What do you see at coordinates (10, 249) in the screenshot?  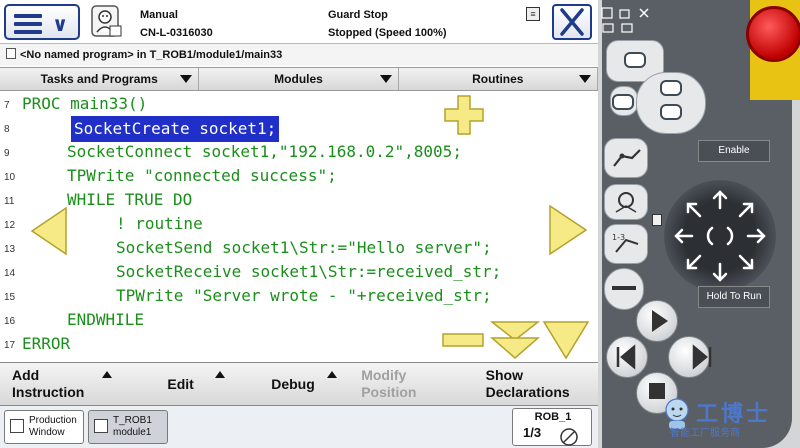 I see `line-number: 13` at bounding box center [10, 249].